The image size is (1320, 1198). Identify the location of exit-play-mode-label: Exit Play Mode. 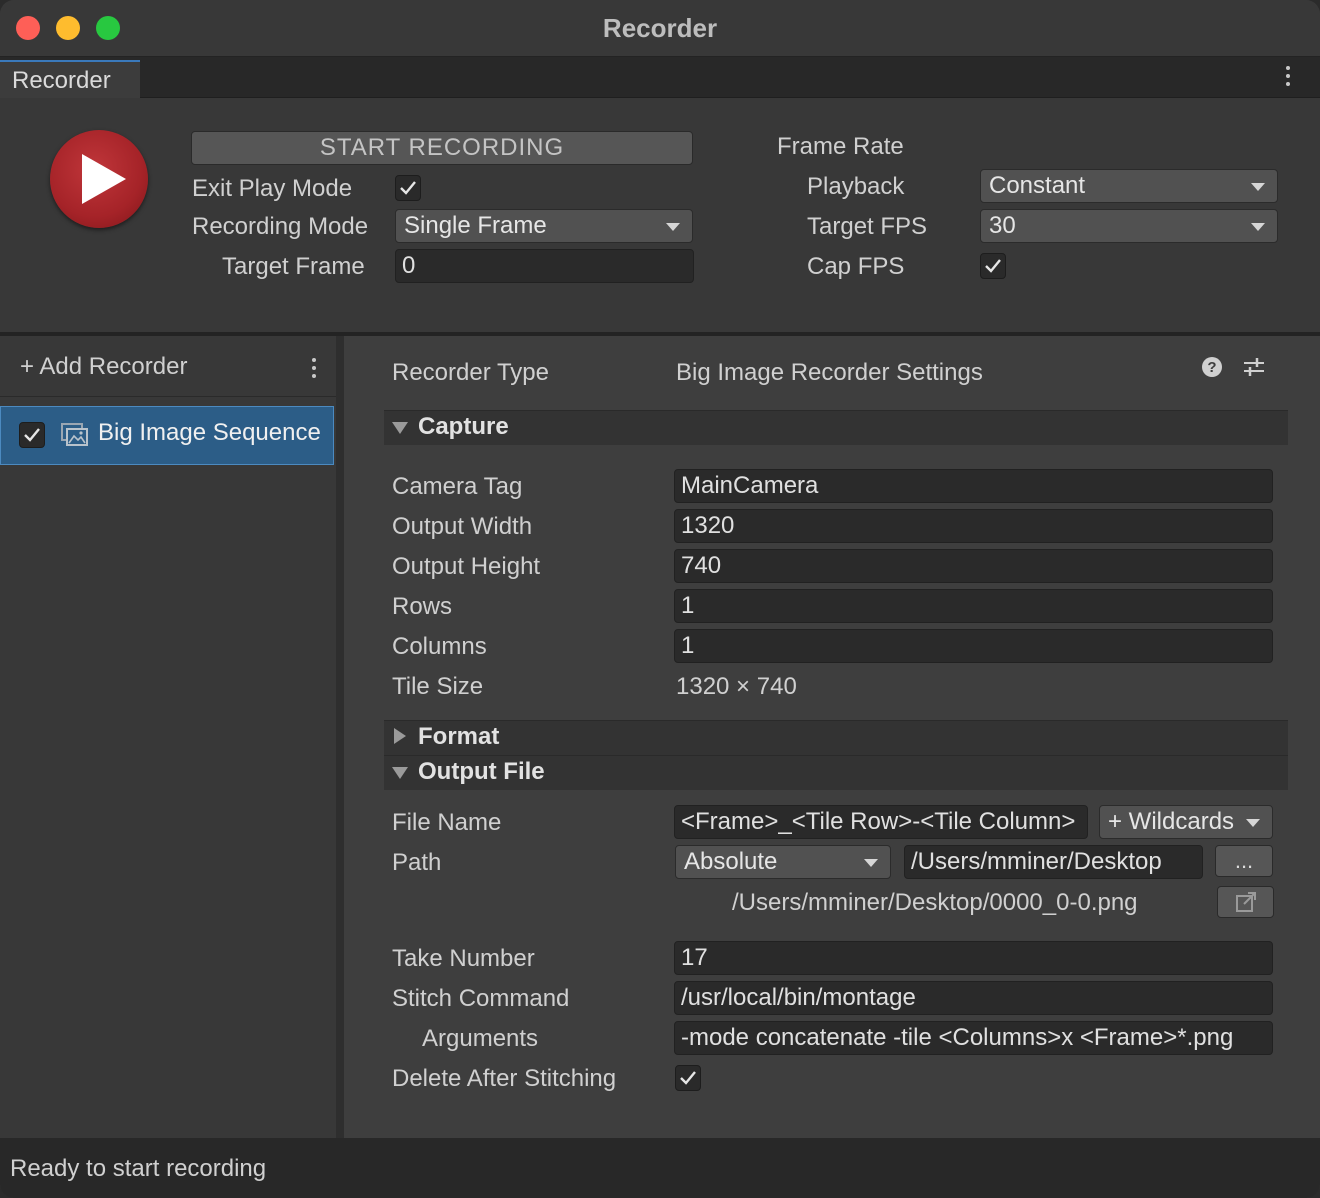
(272, 188).